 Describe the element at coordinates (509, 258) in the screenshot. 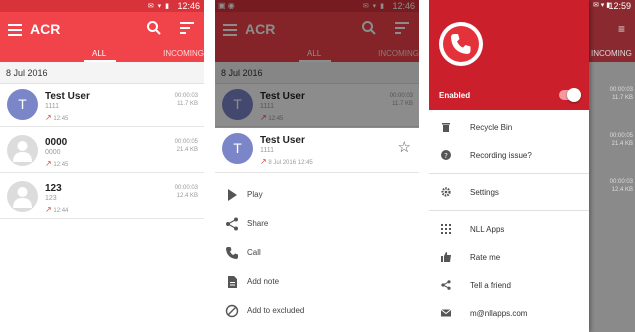

I see `drawer-item-rate-me: Rate me` at that location.